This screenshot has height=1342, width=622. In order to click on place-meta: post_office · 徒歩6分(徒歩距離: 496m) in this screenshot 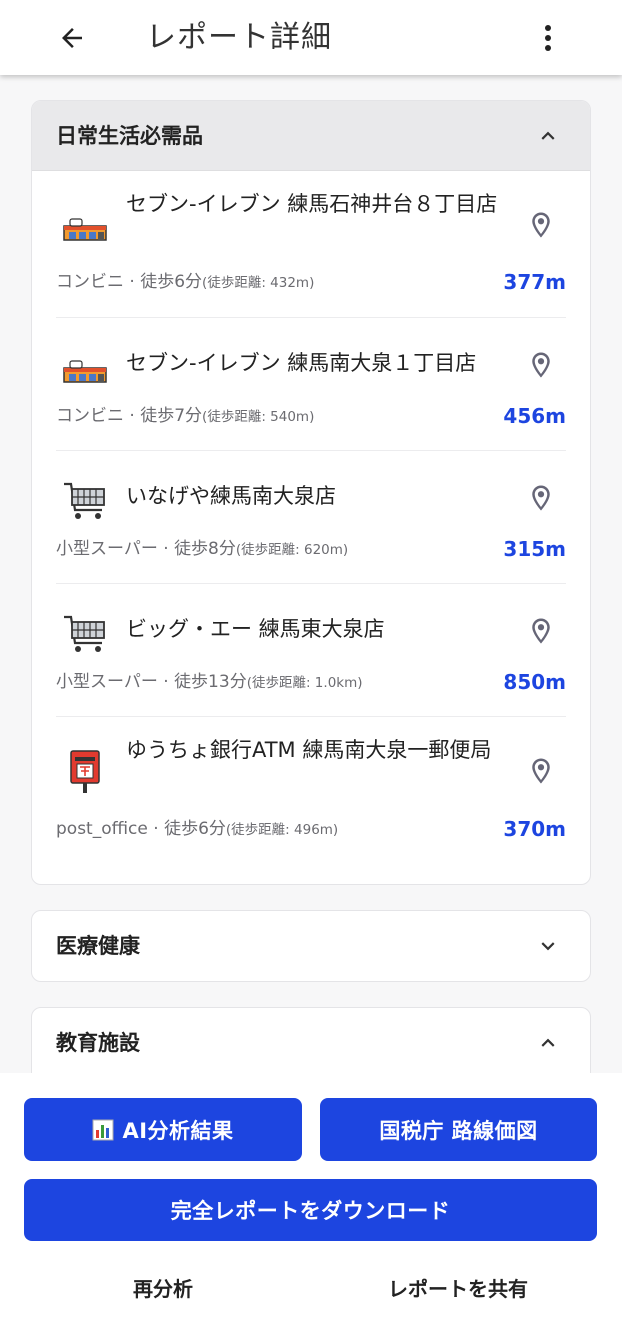, I will do `click(197, 829)`.